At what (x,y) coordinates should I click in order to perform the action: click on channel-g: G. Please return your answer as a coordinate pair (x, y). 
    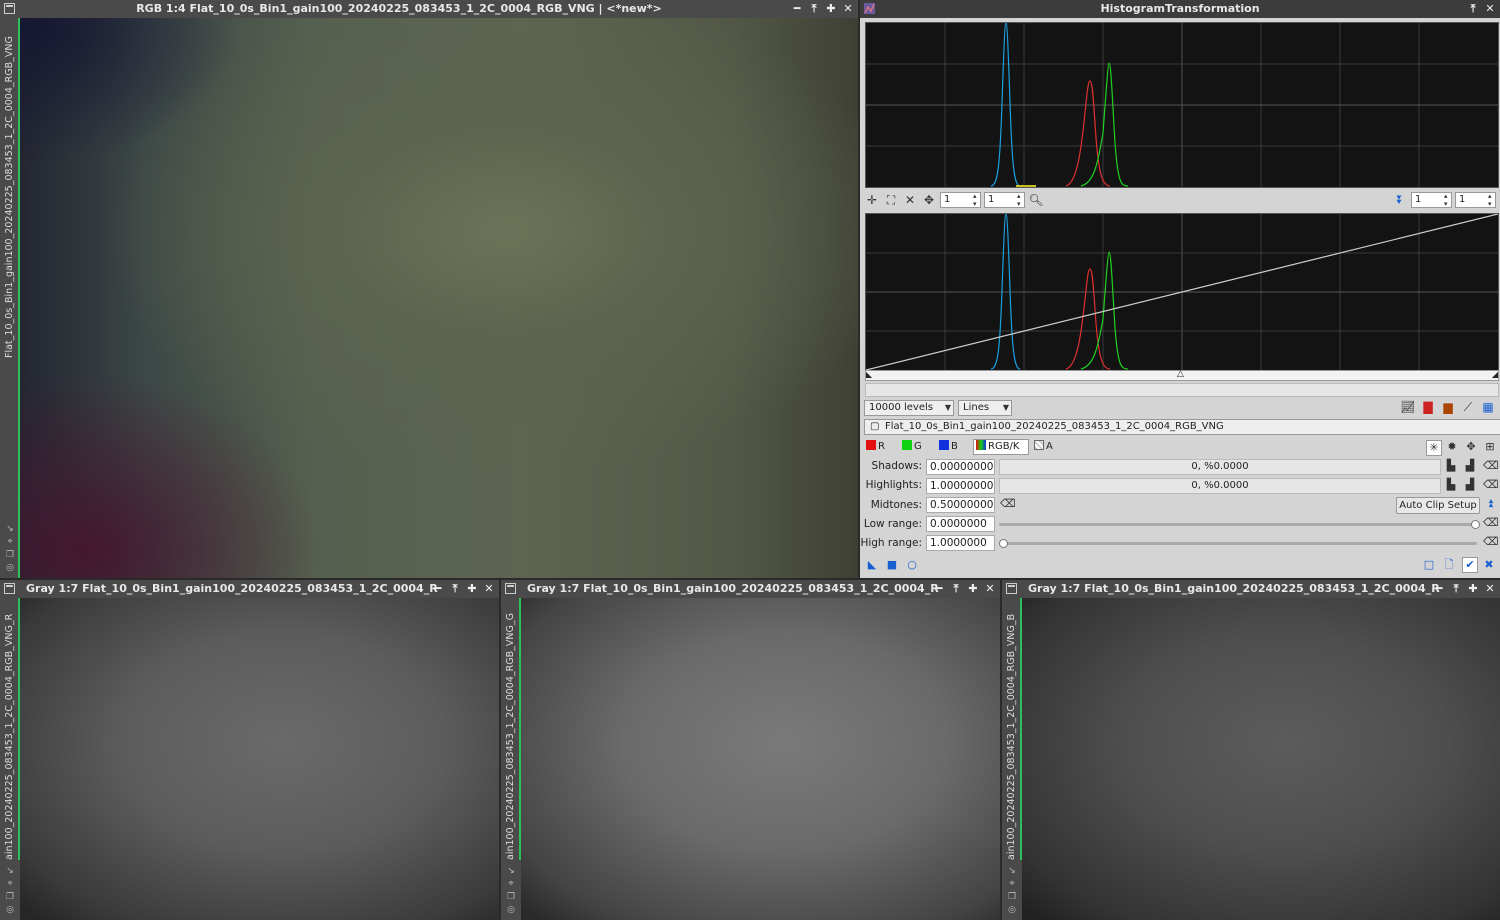
    Looking at the image, I should click on (912, 447).